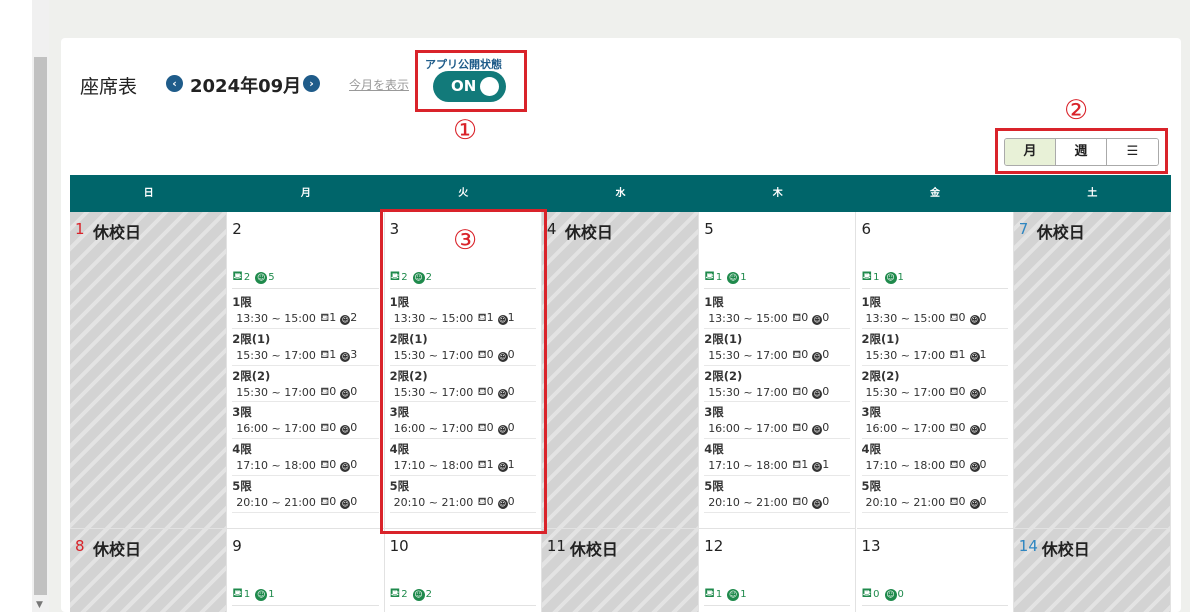  What do you see at coordinates (305, 347) in the screenshot?
I see `period-row: 2限(1) 15:30 ~ 17:00 ⛾1 ☺3` at bounding box center [305, 347].